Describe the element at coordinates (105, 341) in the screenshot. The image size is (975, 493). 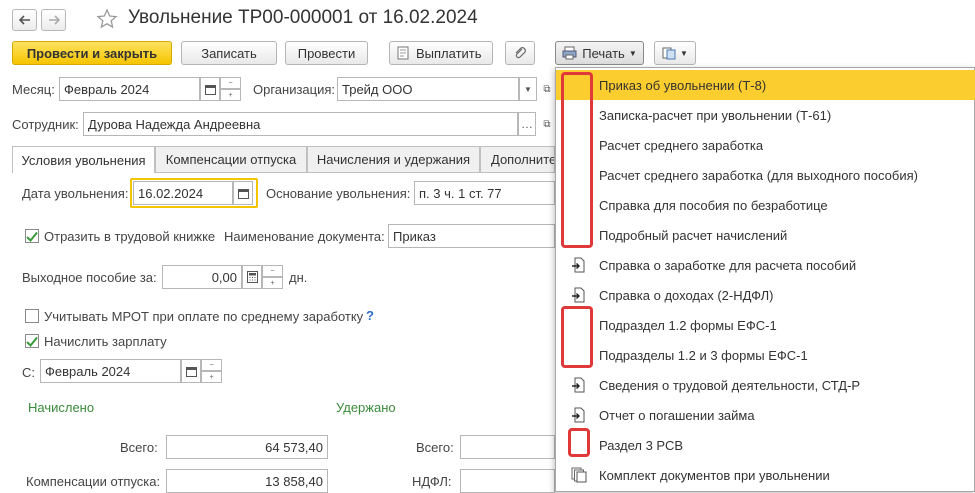
I see `accrue-salary-label: Начислить зарплату` at that location.